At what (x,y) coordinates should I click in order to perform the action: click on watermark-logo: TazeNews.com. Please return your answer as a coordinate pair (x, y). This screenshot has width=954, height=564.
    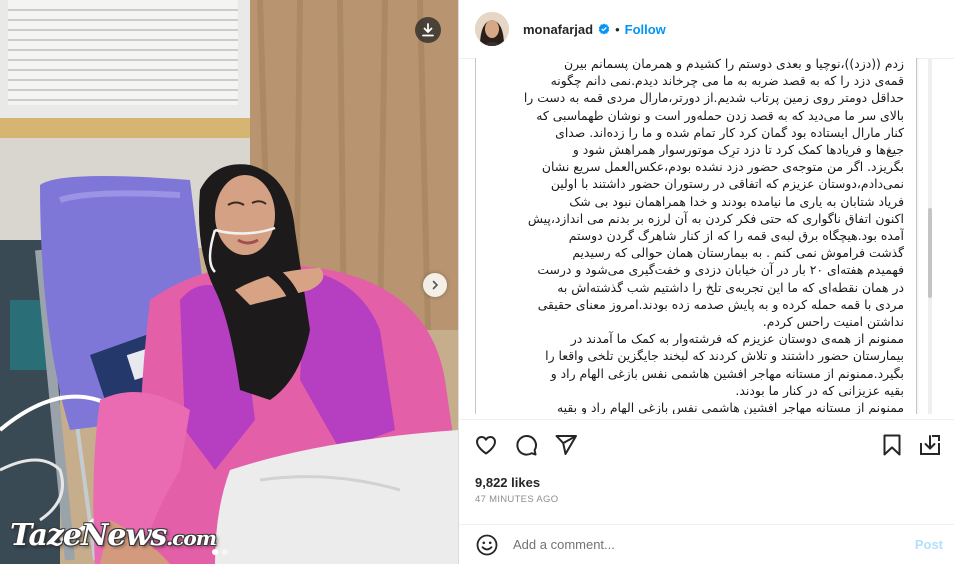
    Looking at the image, I should click on (113, 535).